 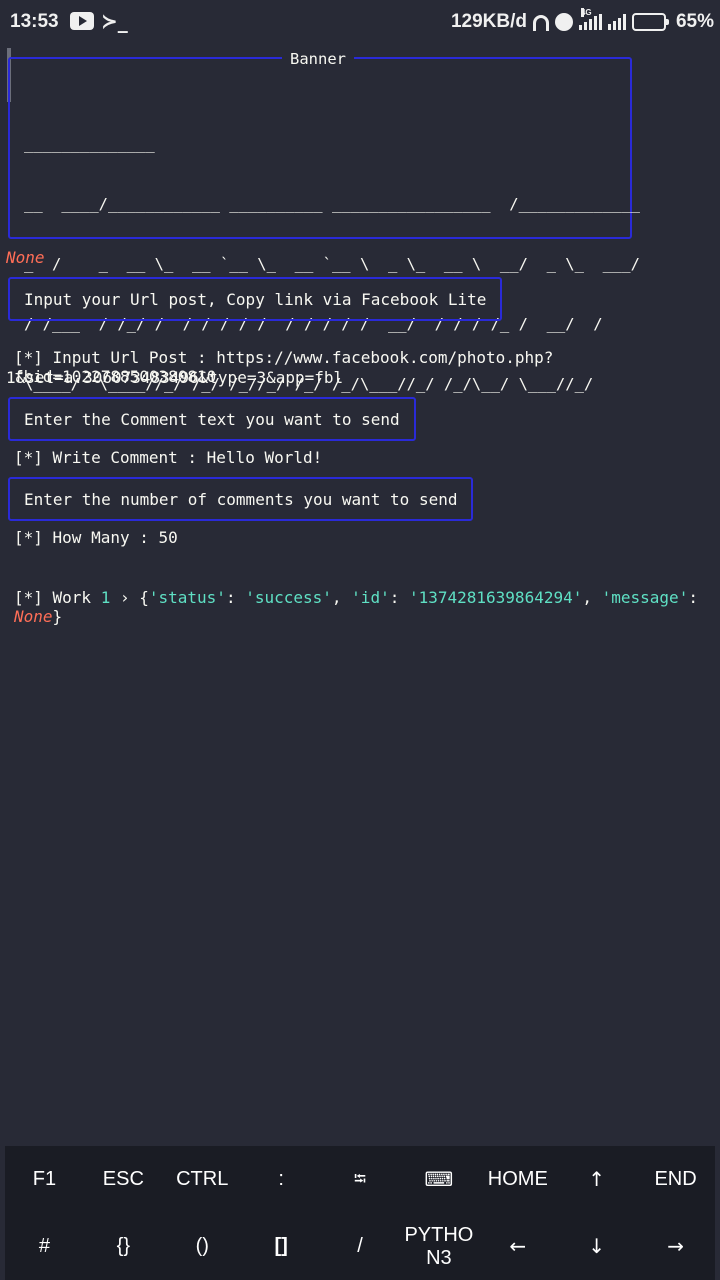 What do you see at coordinates (114, 21) in the screenshot?
I see `terminal-icon: ≻_` at bounding box center [114, 21].